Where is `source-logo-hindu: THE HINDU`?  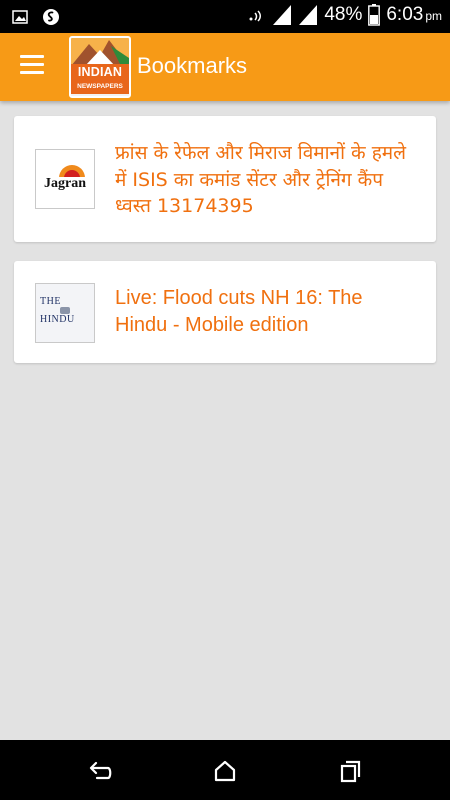 source-logo-hindu: THE HINDU is located at coordinates (65, 313).